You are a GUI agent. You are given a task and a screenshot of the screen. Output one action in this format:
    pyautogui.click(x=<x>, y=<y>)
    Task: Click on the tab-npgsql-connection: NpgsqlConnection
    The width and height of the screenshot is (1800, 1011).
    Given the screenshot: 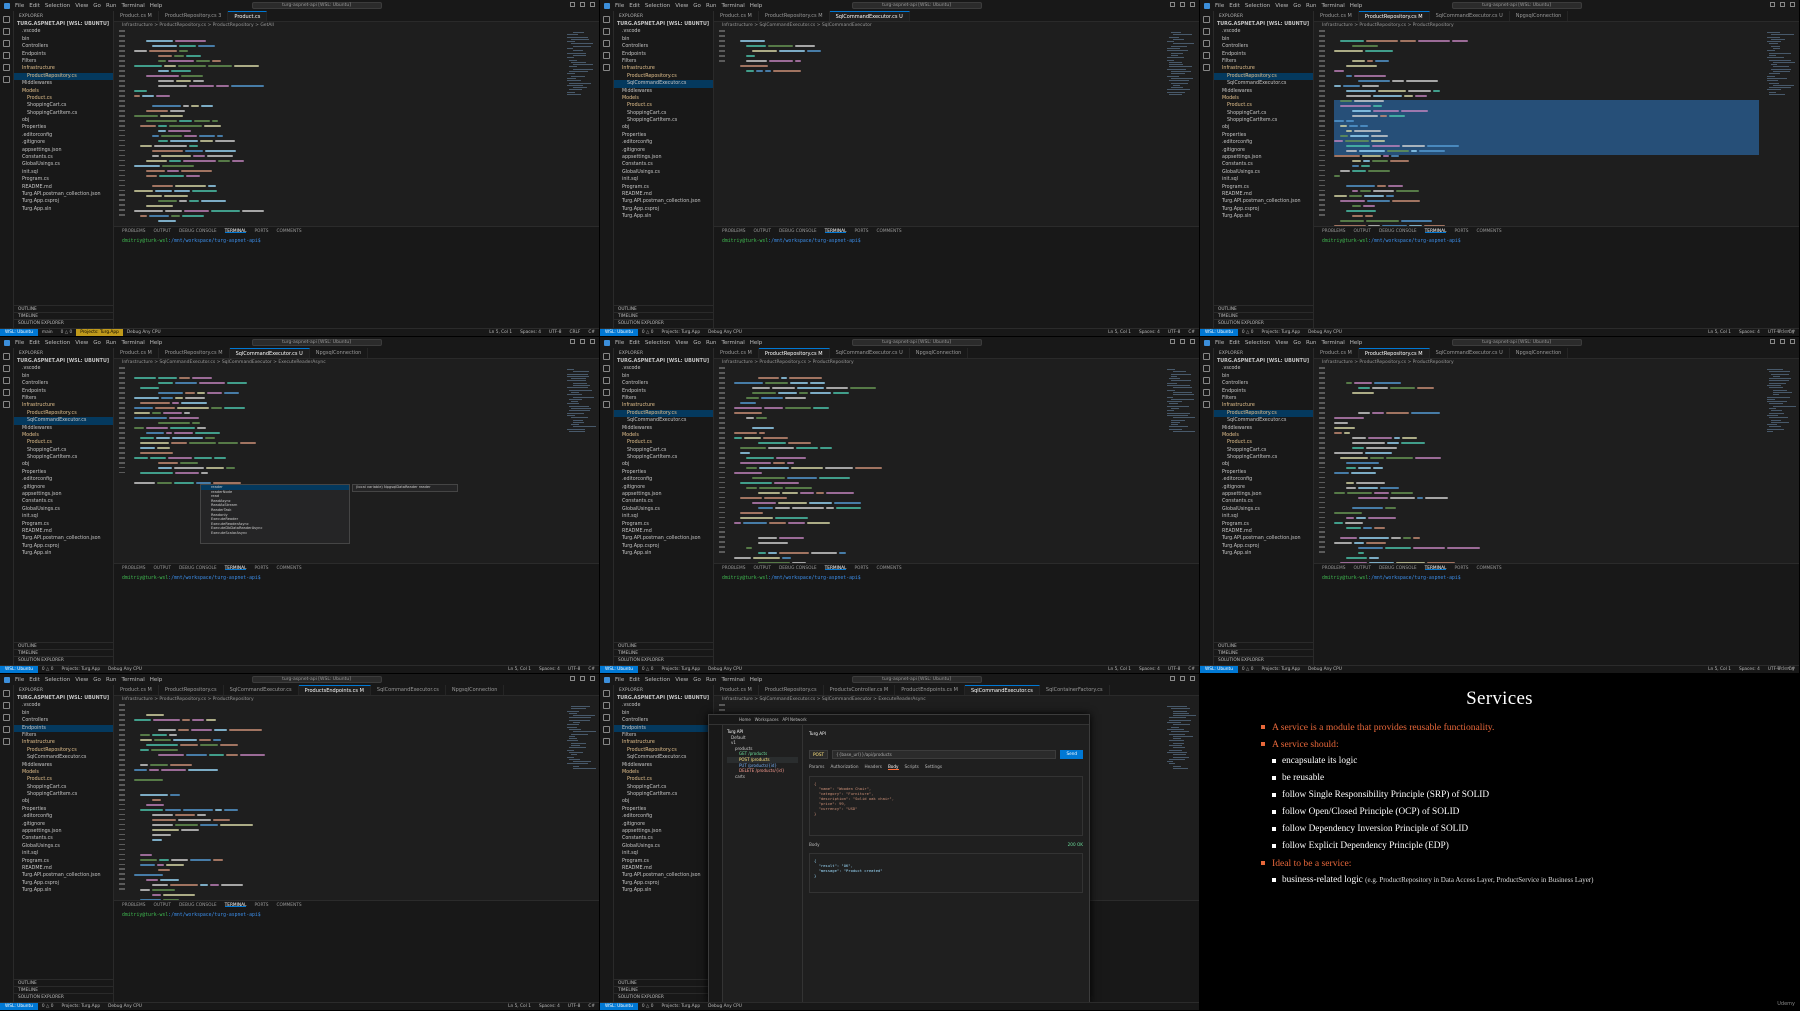 What is the action you would take?
    pyautogui.click(x=339, y=353)
    